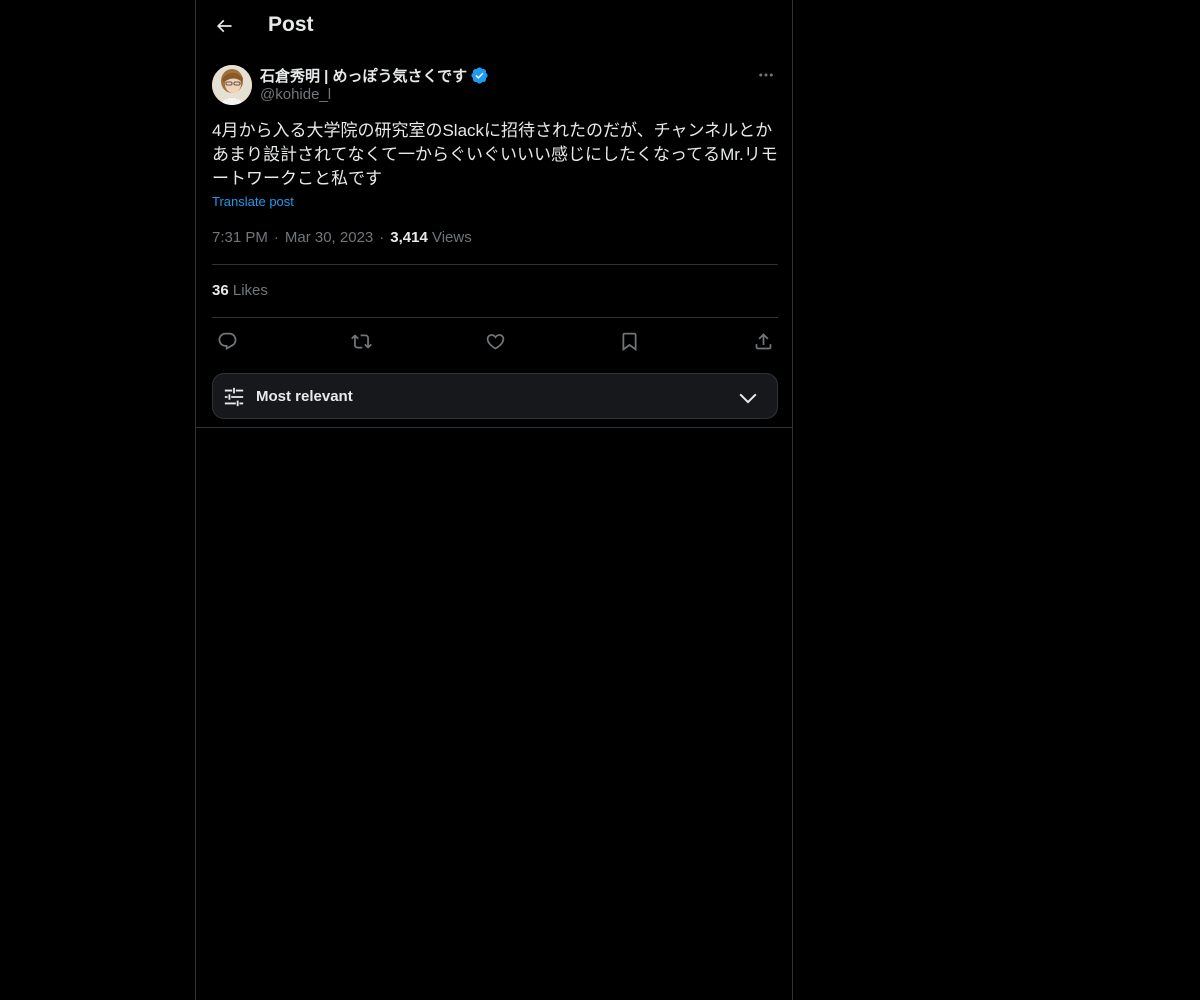 The image size is (1200, 1000). I want to click on more-options-button, so click(766, 75).